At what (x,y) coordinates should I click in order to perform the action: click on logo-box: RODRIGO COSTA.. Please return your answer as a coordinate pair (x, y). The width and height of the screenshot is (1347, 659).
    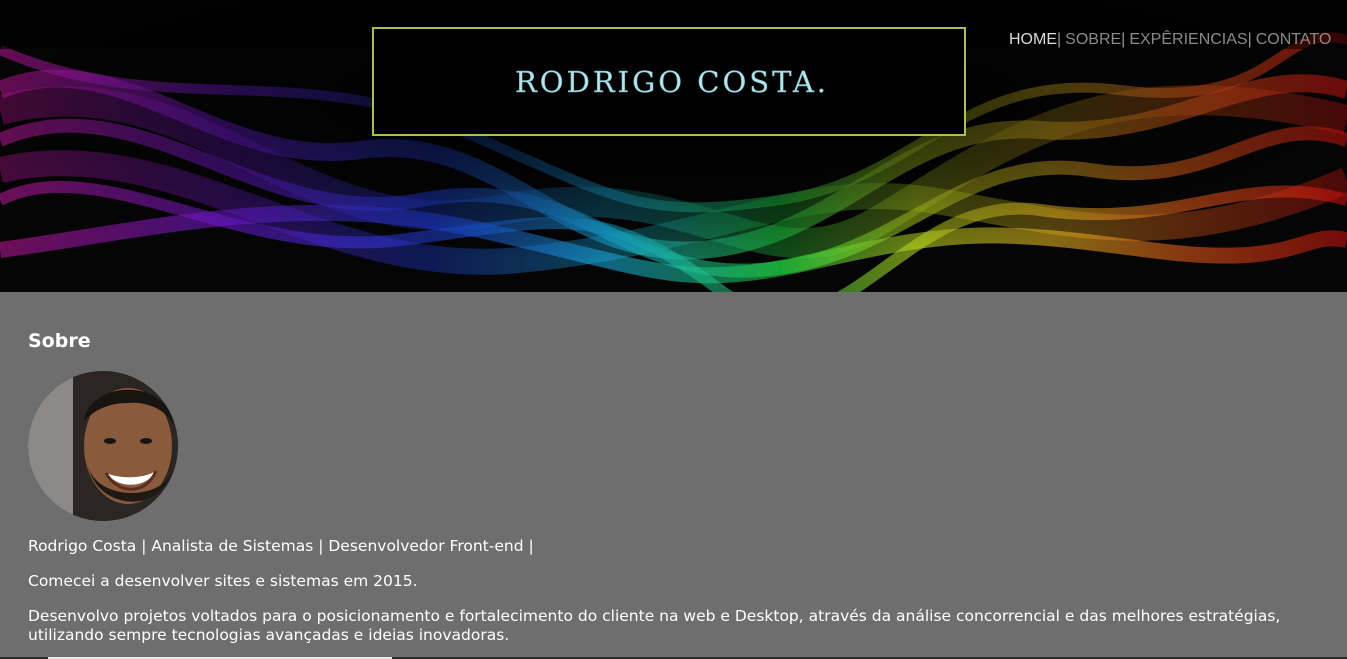
    Looking at the image, I should click on (669, 81).